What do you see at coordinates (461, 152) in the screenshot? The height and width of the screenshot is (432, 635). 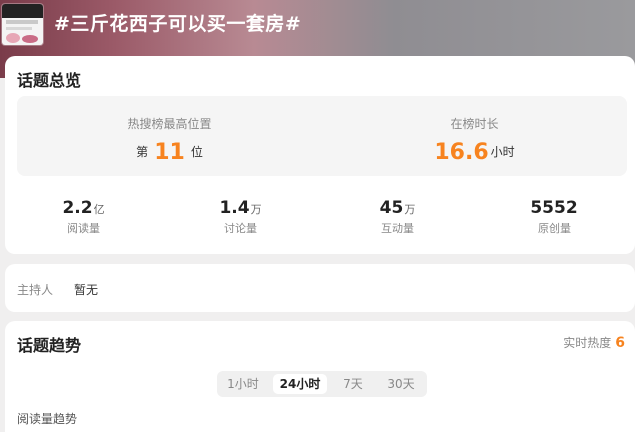 I see `on-board-value: 16.6` at bounding box center [461, 152].